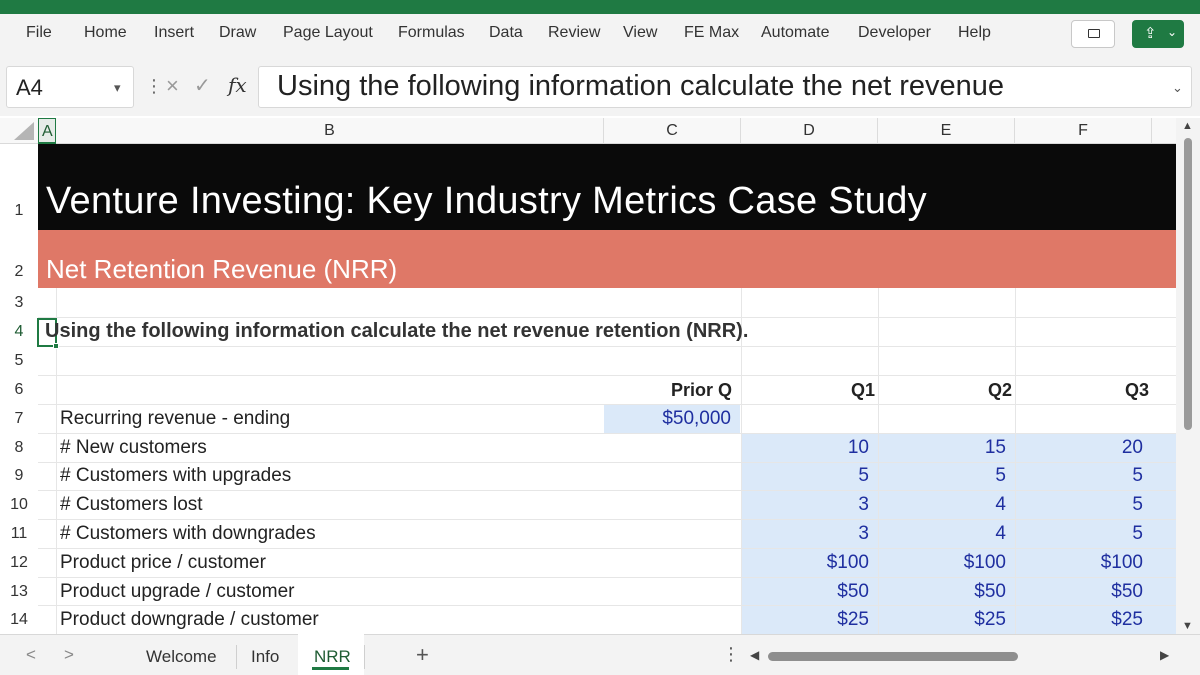  Describe the element at coordinates (332, 657) in the screenshot. I see `tab-nrr: NRR` at that location.